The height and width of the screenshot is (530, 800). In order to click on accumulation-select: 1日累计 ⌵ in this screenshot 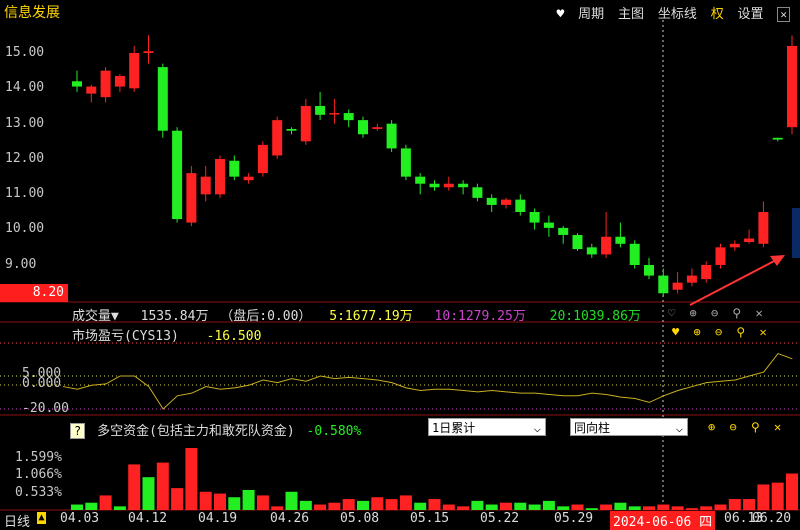, I will do `click(487, 427)`.